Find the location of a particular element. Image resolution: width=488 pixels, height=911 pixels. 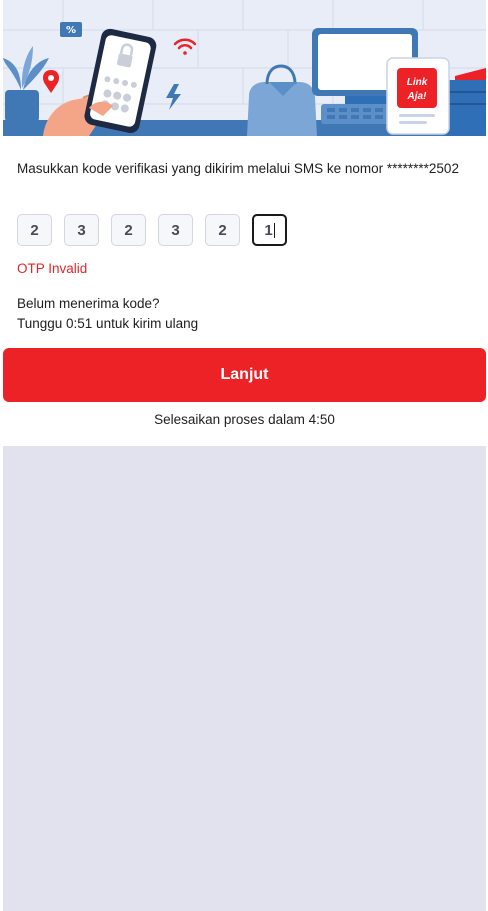

otp-digit-4: 3 is located at coordinates (175, 230).